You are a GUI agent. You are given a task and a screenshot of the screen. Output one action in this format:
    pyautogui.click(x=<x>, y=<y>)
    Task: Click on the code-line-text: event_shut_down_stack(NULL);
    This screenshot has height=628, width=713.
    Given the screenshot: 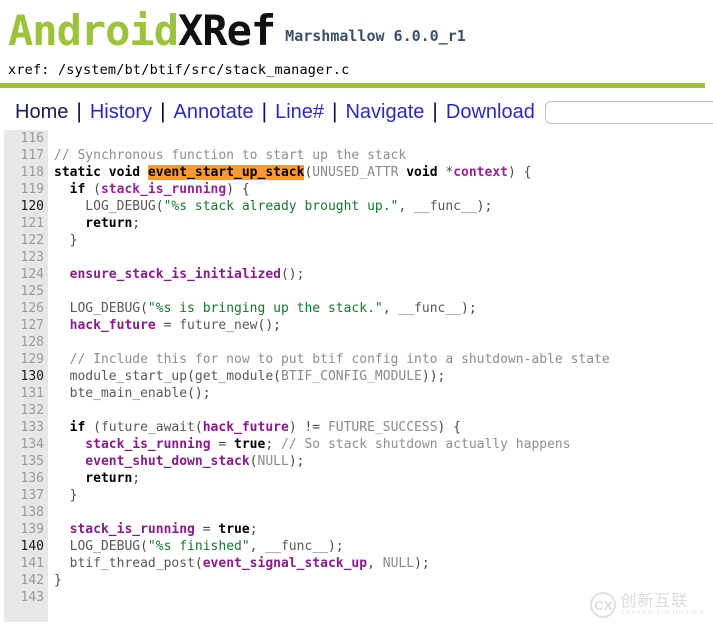 What is the action you would take?
    pyautogui.click(x=176, y=461)
    